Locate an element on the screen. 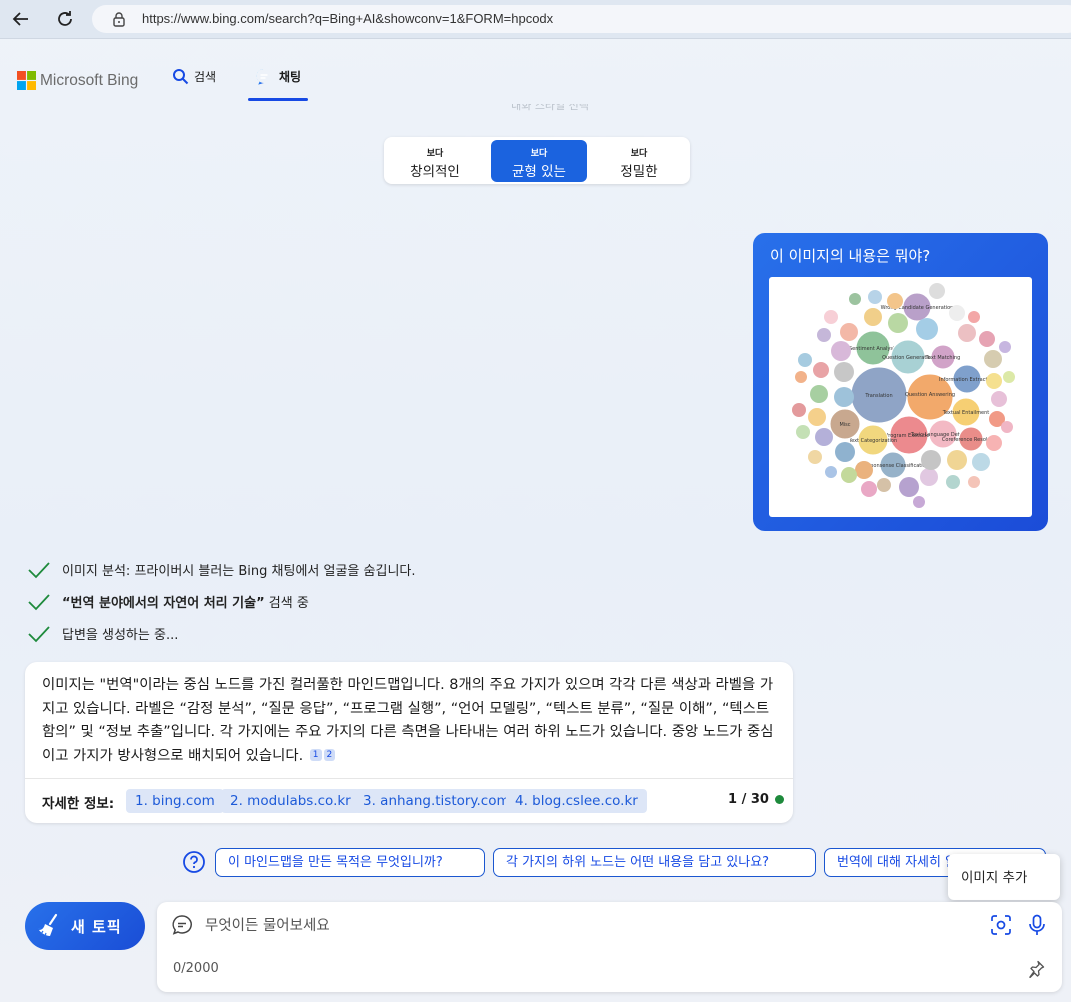 This screenshot has width=1071, height=1002. style-creative-button: 보다 창의적인 is located at coordinates (435, 161).